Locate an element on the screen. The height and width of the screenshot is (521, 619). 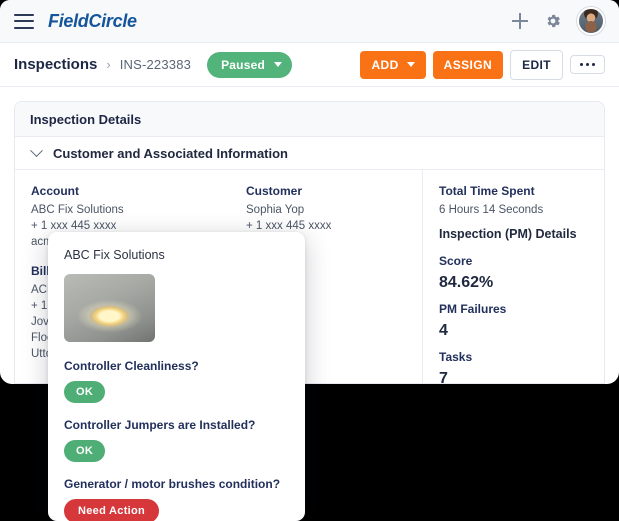
breadcrumb-record-id: INS-223383 is located at coordinates (155, 64).